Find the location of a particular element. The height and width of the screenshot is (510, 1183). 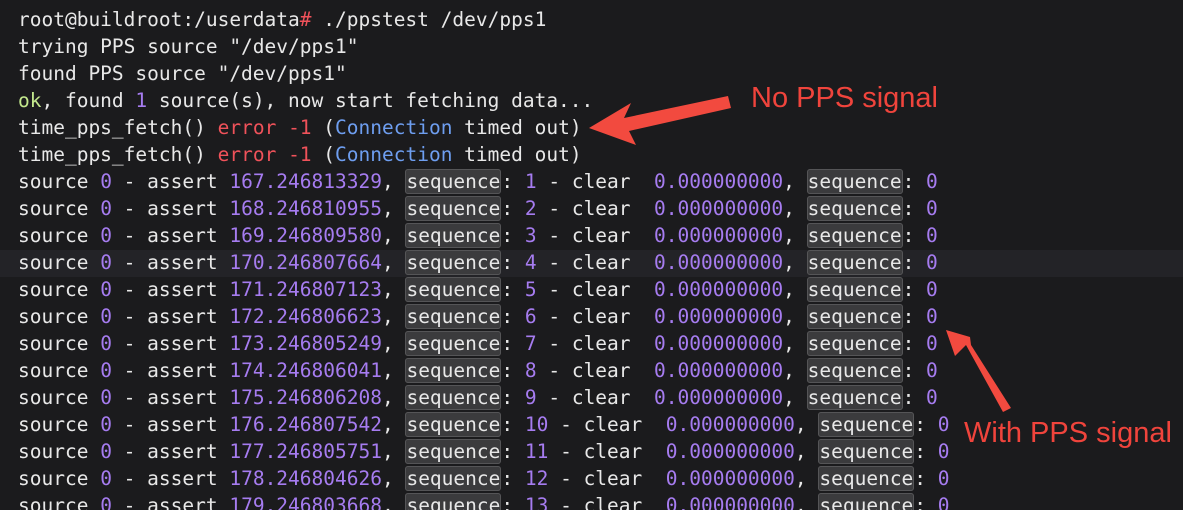

arrow-no-pps is located at coordinates (660, 120).